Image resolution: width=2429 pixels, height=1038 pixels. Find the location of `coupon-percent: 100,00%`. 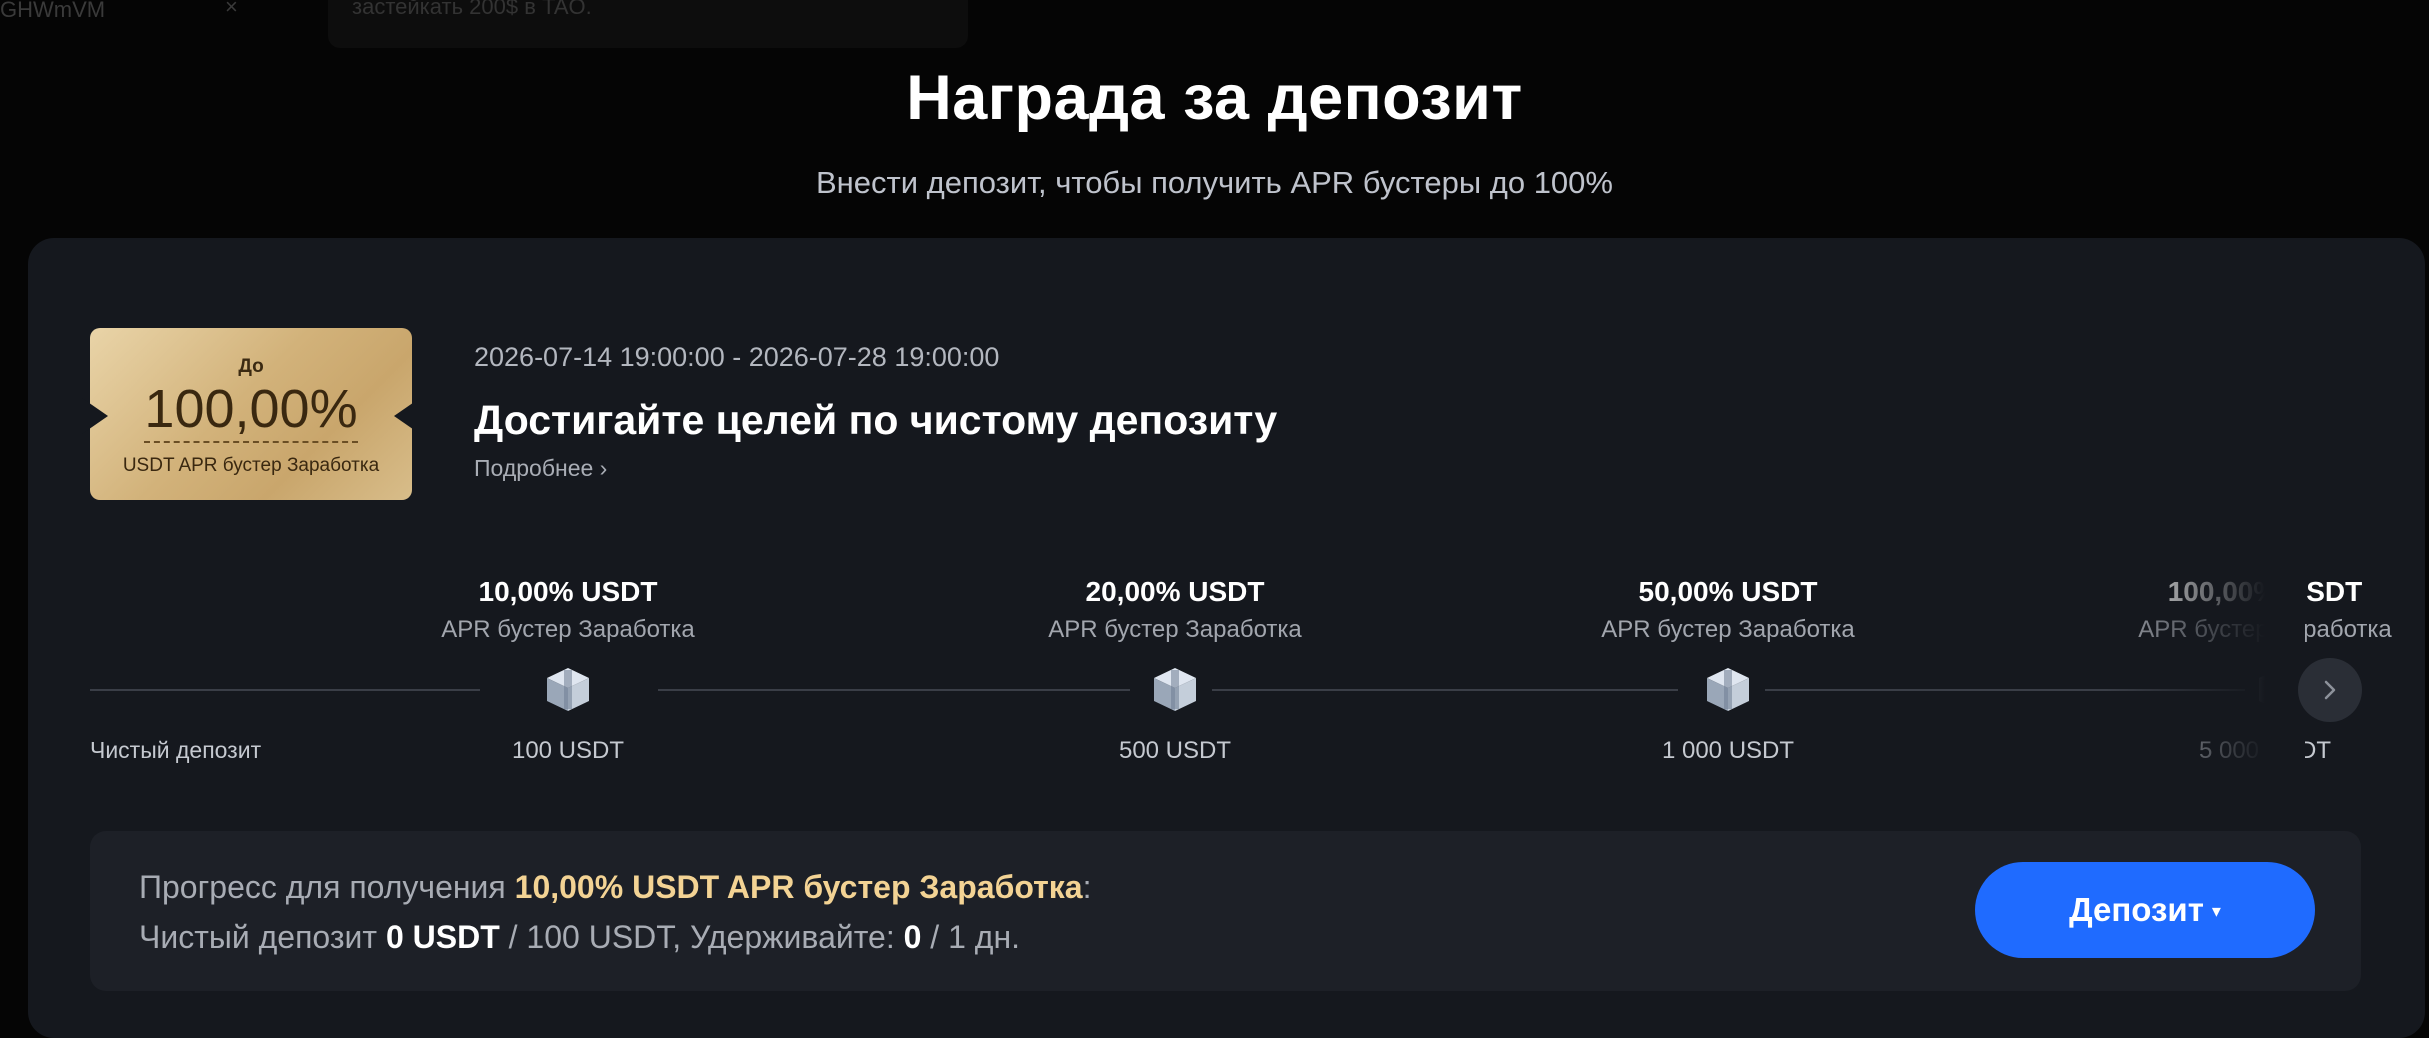

coupon-percent: 100,00% is located at coordinates (251, 411).